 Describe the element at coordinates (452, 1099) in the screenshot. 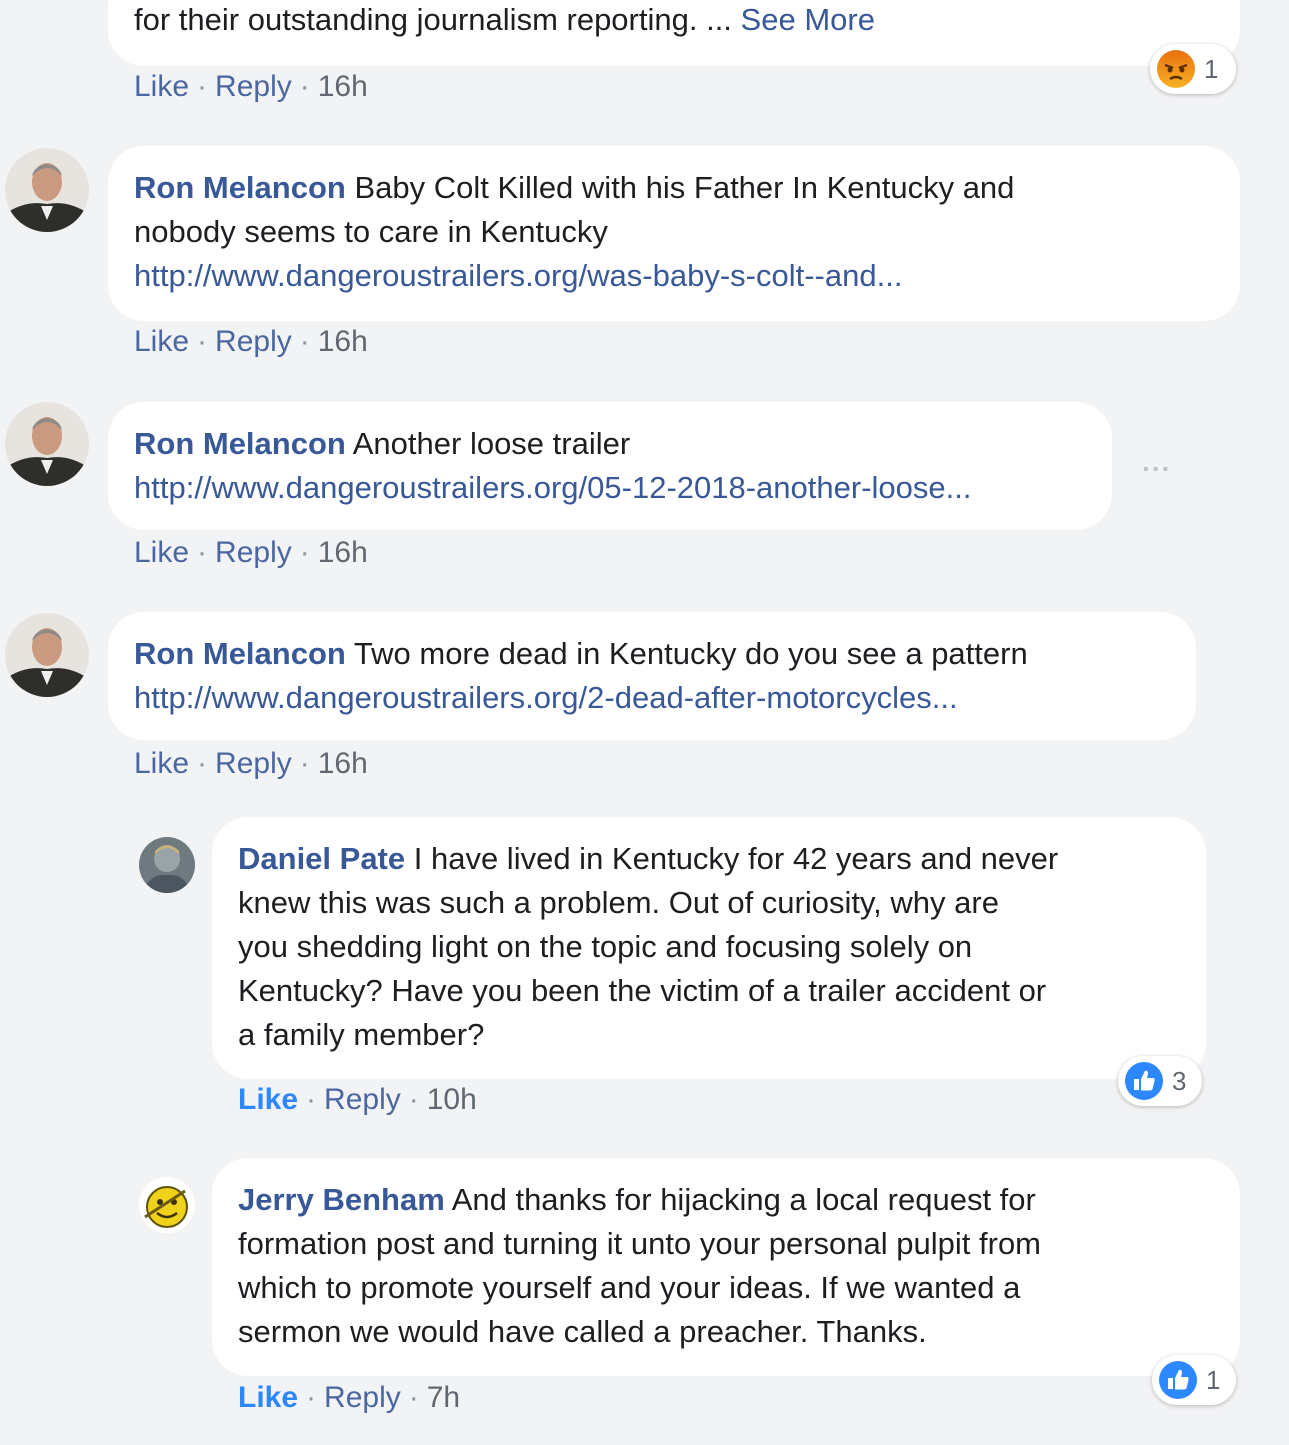

I see `timestamp: 10h` at that location.